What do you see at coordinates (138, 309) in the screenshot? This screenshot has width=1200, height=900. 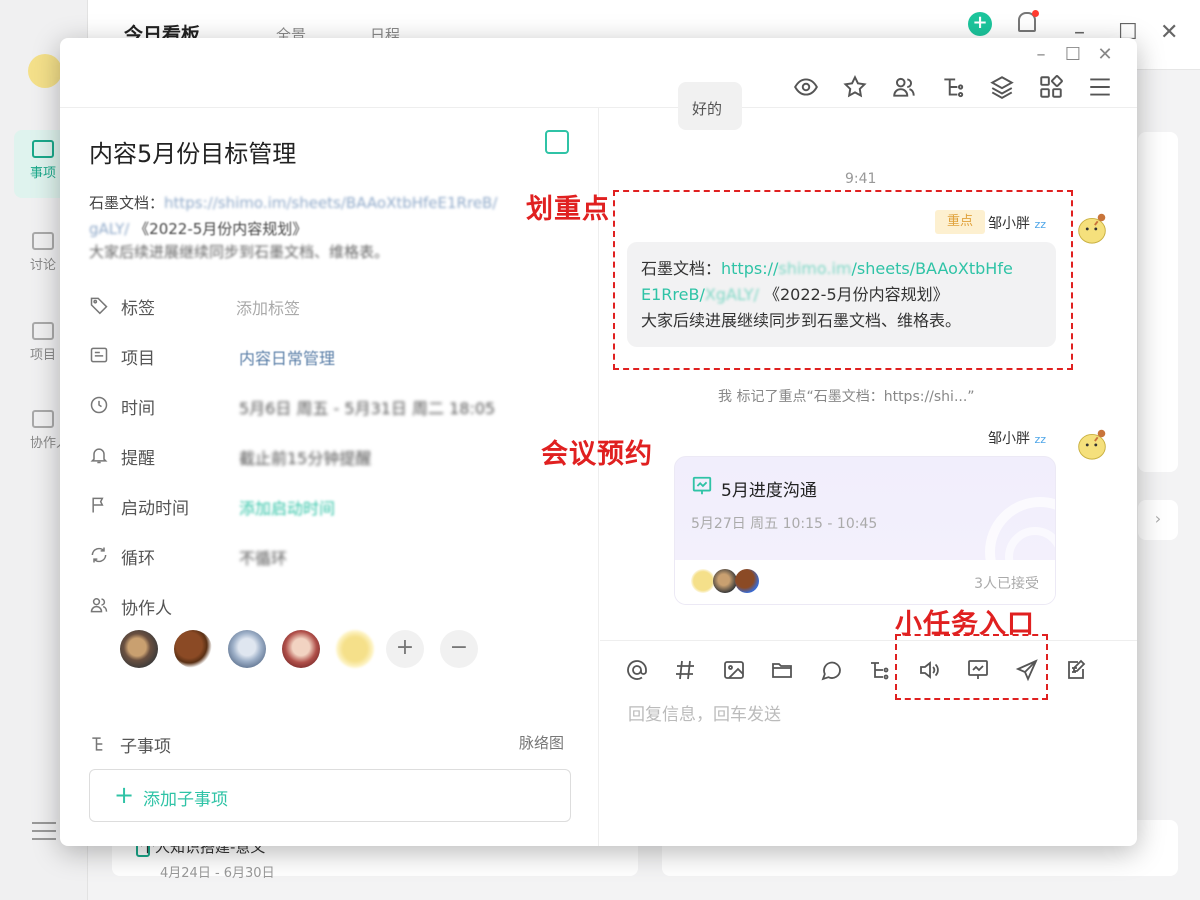 I see `property-label: 标签` at bounding box center [138, 309].